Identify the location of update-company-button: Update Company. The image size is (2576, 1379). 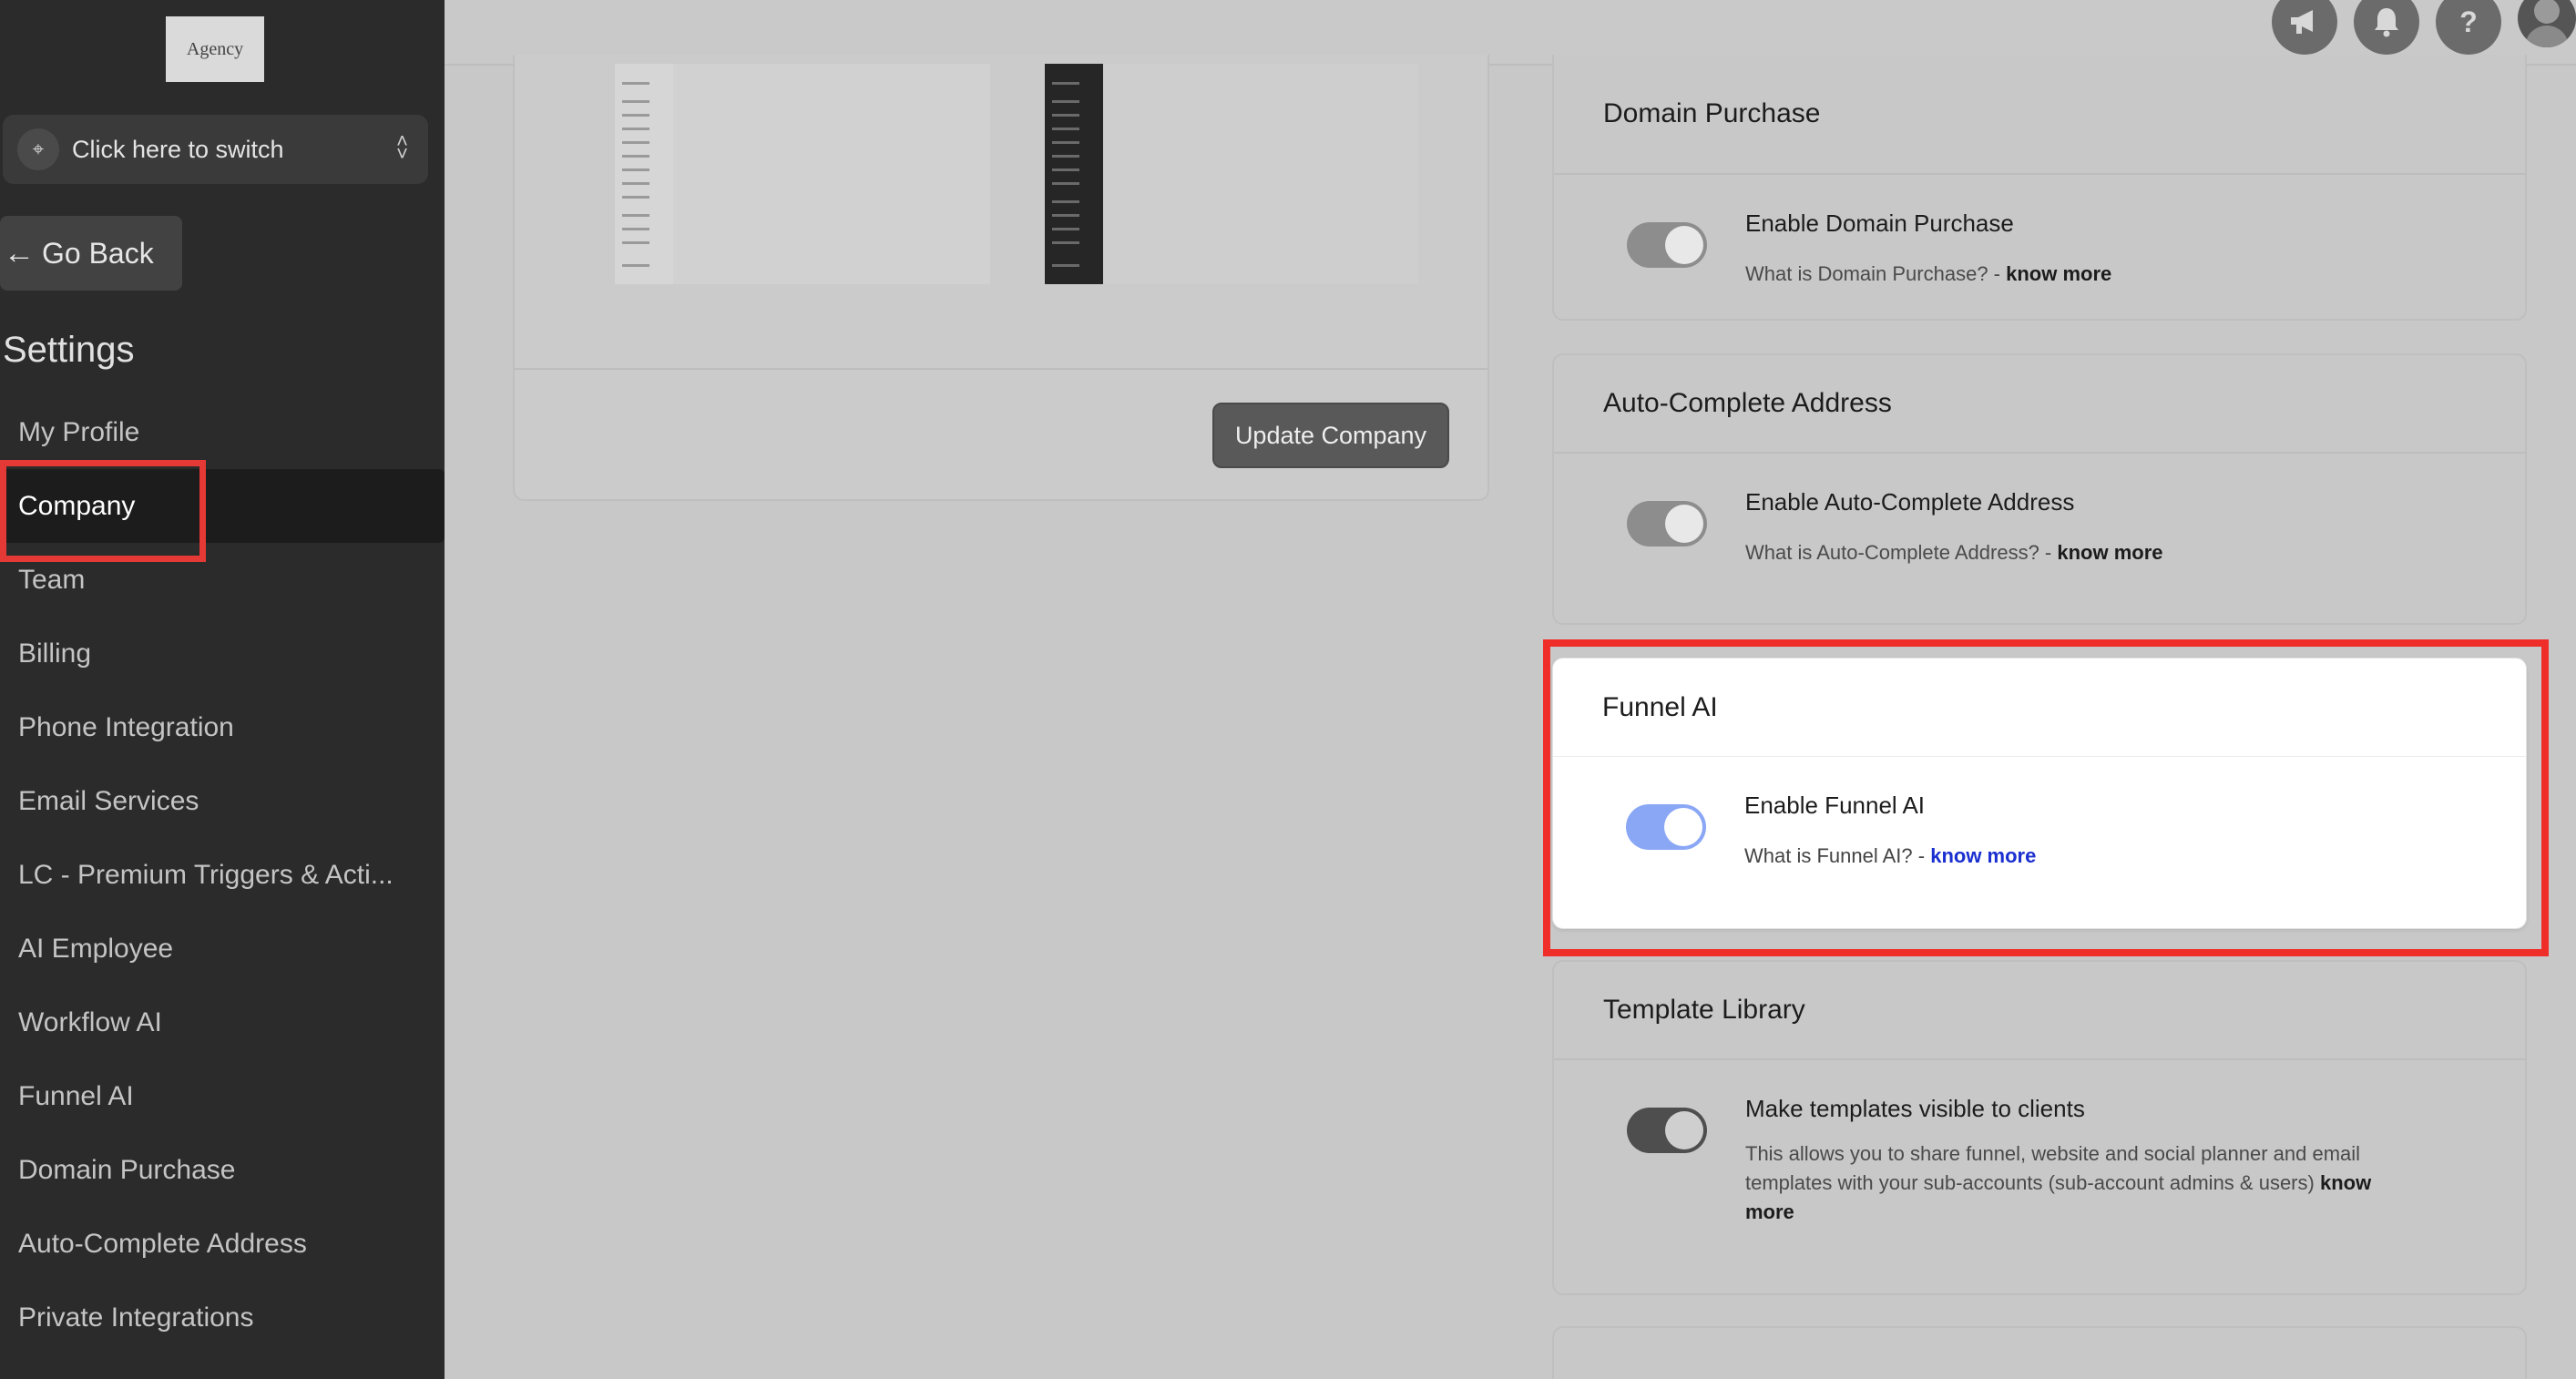
(1330, 436).